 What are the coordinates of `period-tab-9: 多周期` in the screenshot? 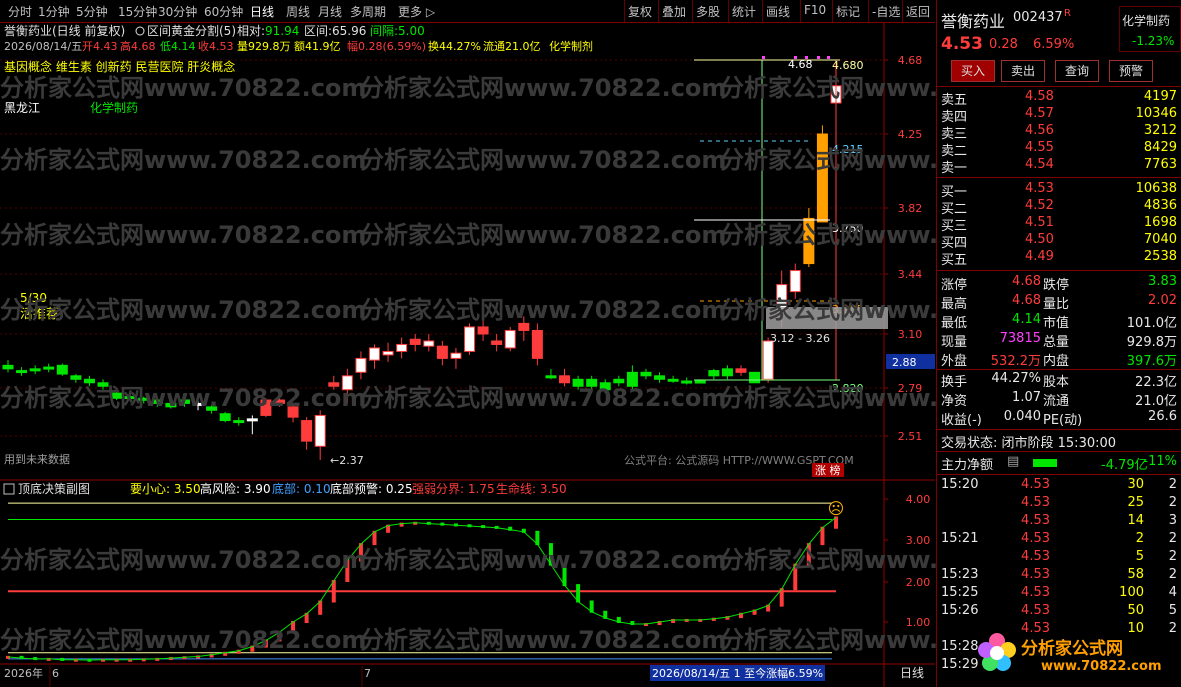 It's located at (368, 11).